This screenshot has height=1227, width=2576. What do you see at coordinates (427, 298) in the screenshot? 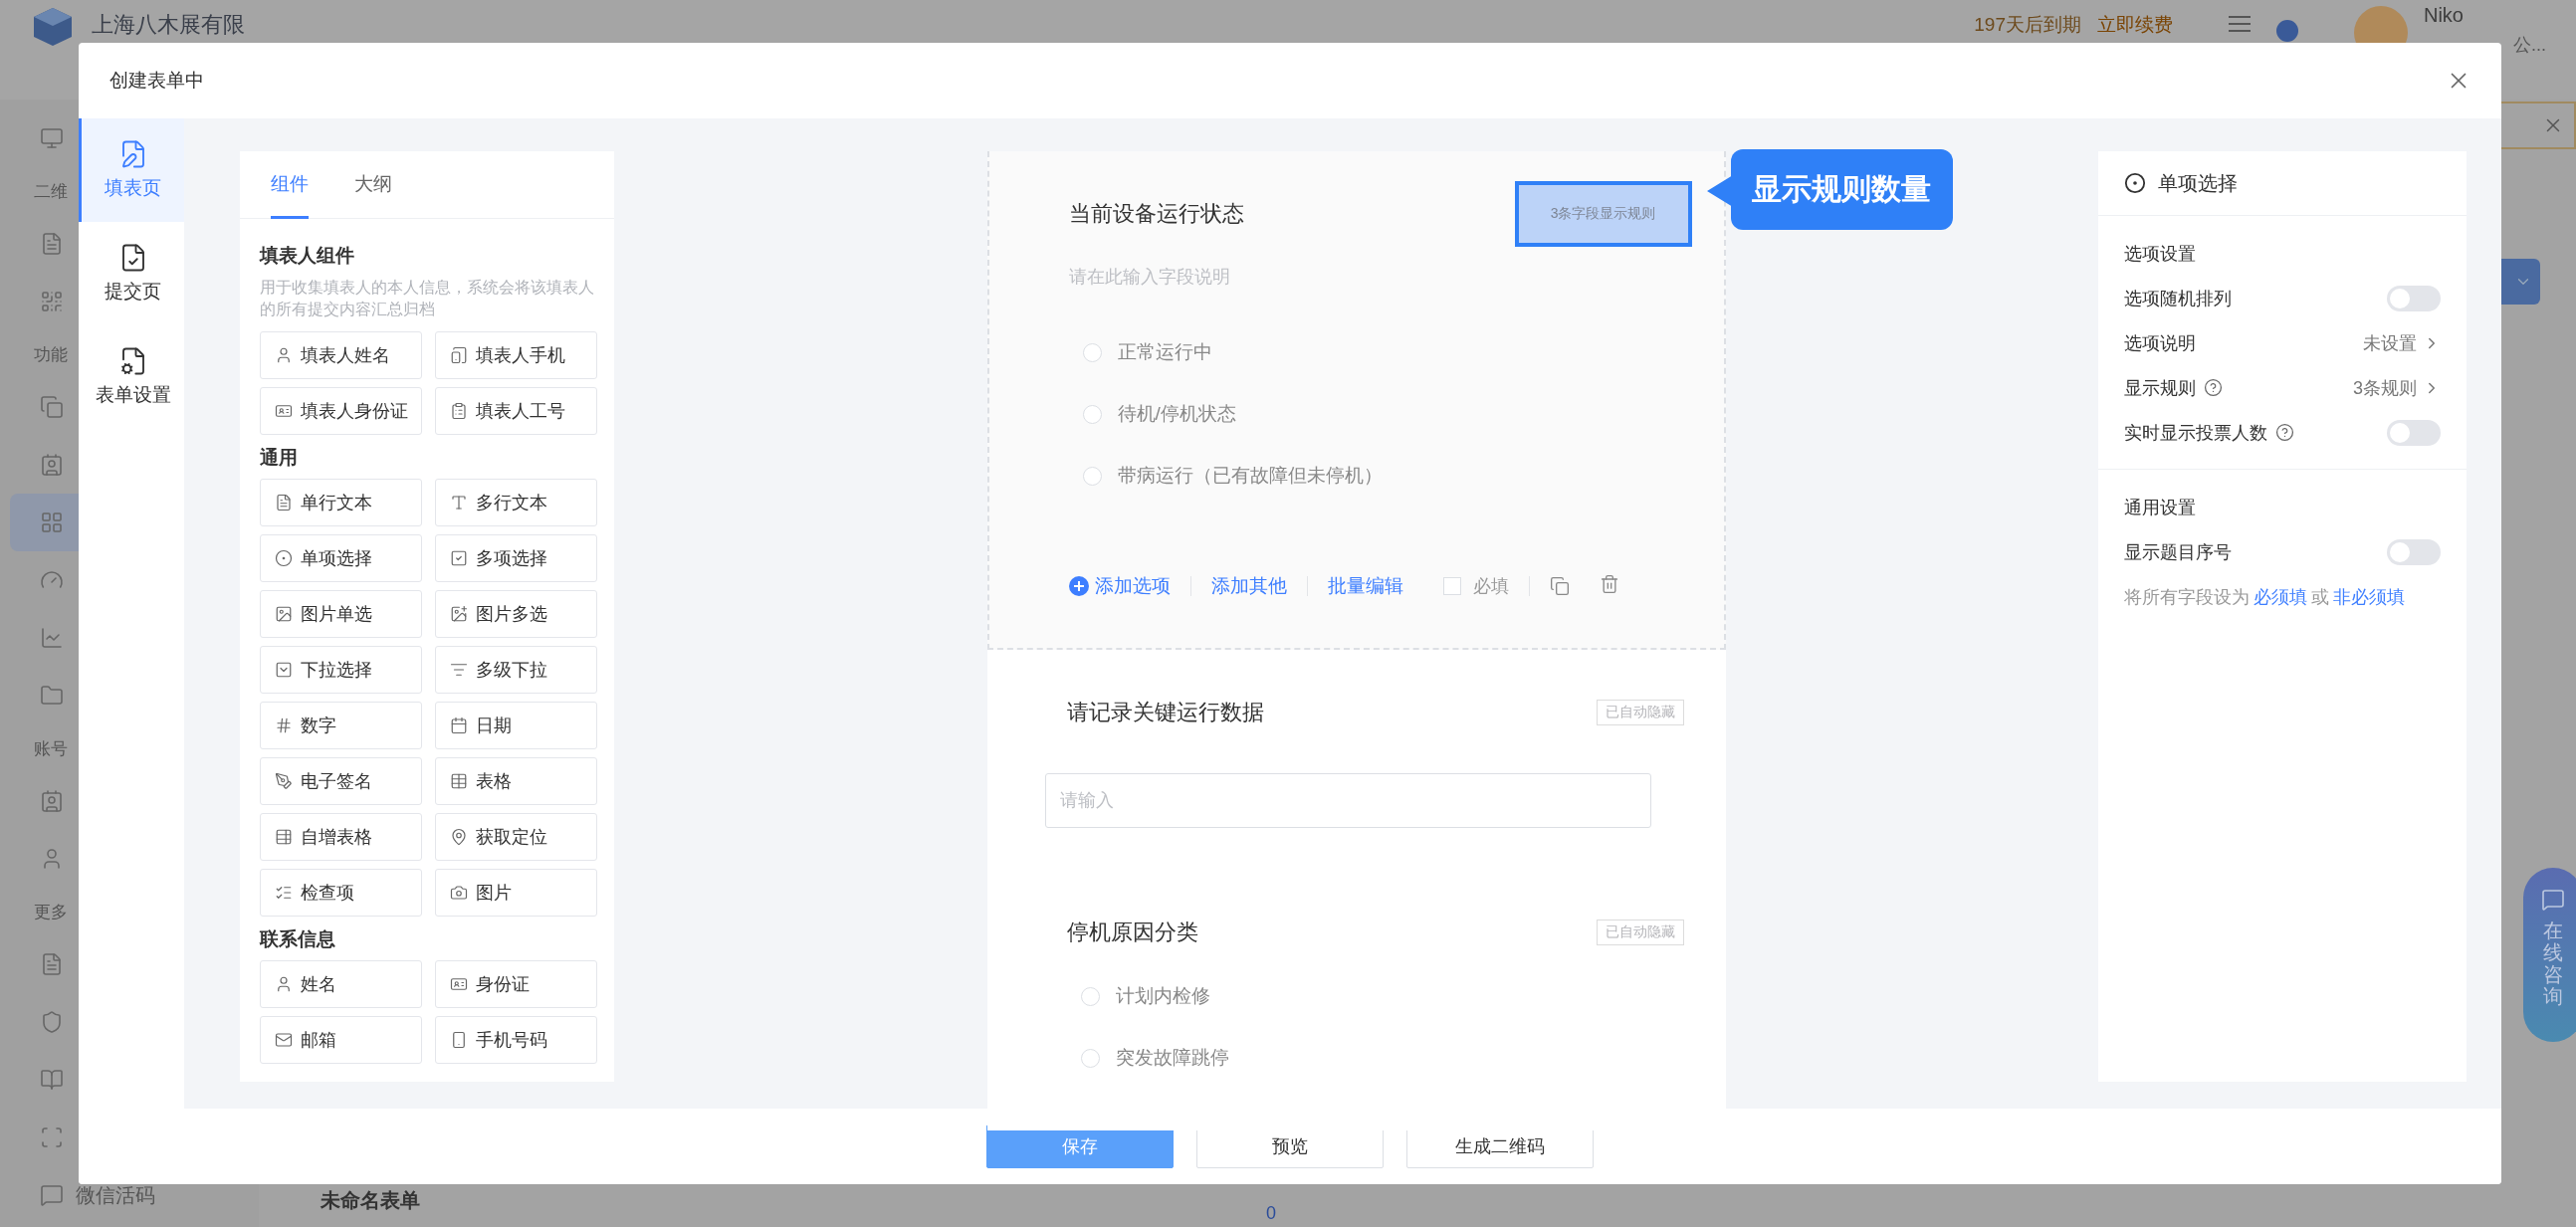
I see `group-note: 用于收集填表人的本人信息，系统会将该填表人的所有提交内容汇总归档` at bounding box center [427, 298].